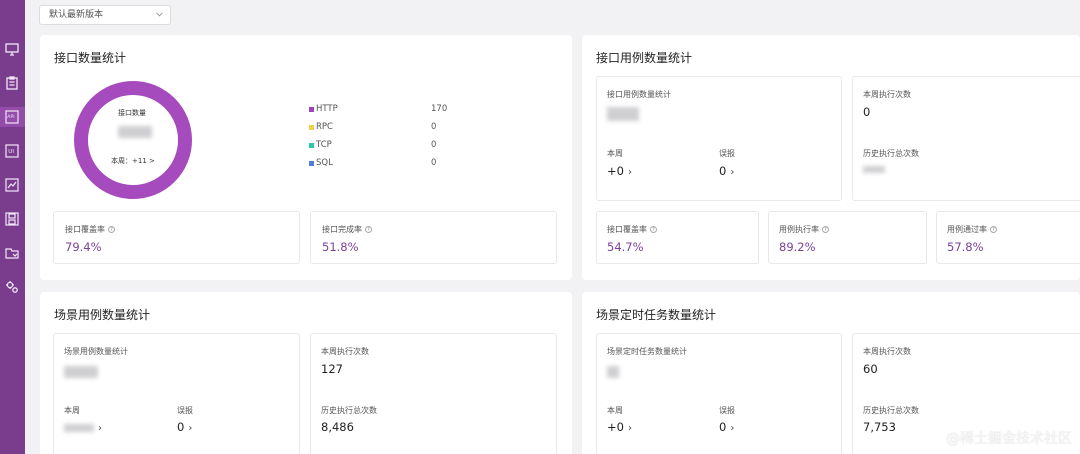 The height and width of the screenshot is (454, 1080). What do you see at coordinates (644, 58) in the screenshot?
I see `panel-title: 接口用例数量统计` at bounding box center [644, 58].